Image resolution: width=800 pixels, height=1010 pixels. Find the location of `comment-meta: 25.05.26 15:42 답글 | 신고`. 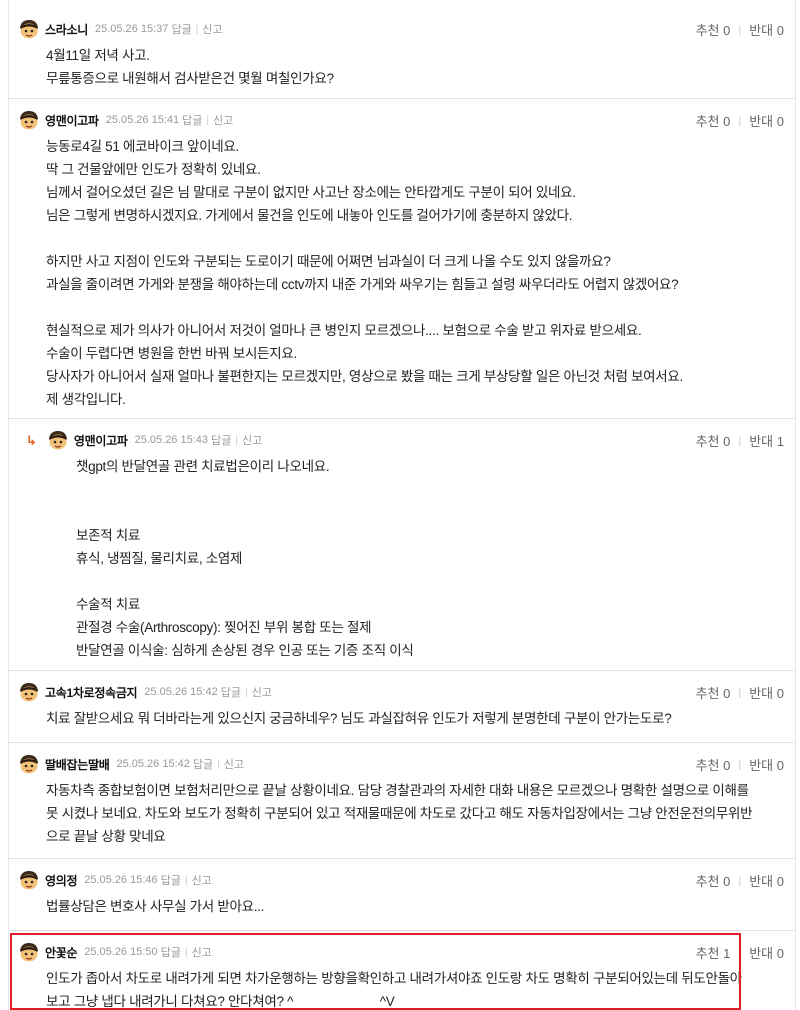

comment-meta: 25.05.26 15:42 답글 | 신고 is located at coordinates (180, 764).